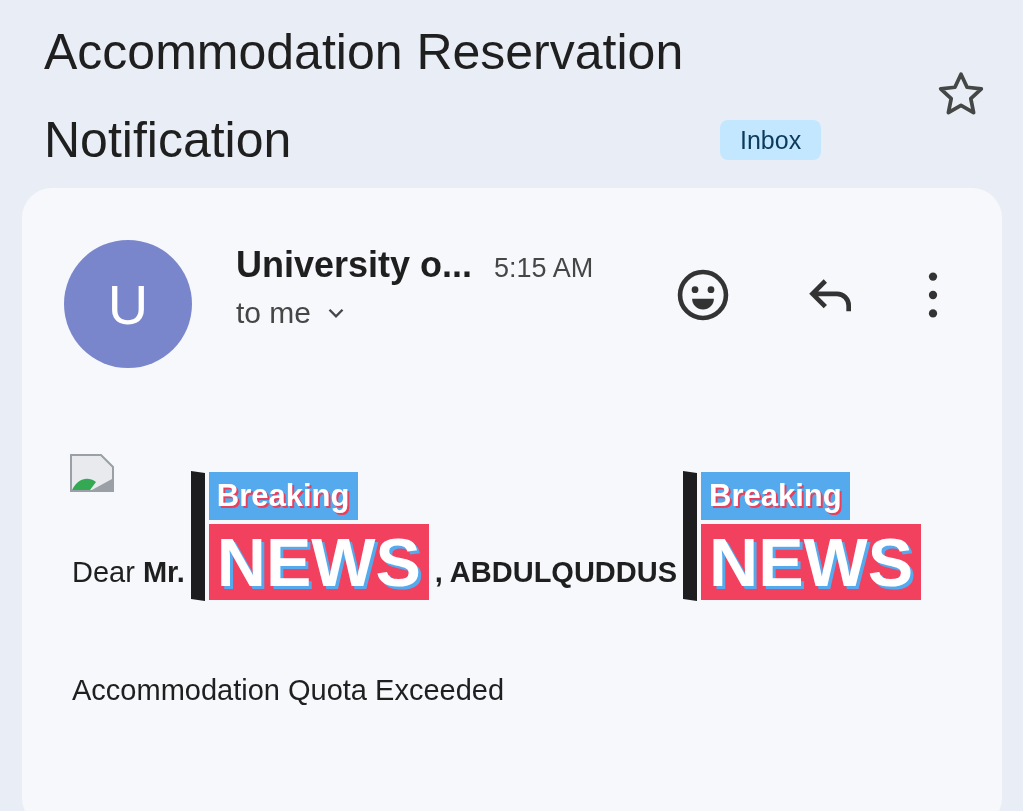  Describe the element at coordinates (289, 690) in the screenshot. I see `message-body: Accommodation Quota Exceeded` at that location.